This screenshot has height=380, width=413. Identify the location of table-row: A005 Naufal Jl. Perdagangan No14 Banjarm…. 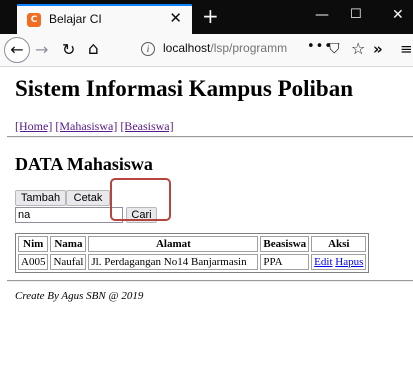
(192, 262).